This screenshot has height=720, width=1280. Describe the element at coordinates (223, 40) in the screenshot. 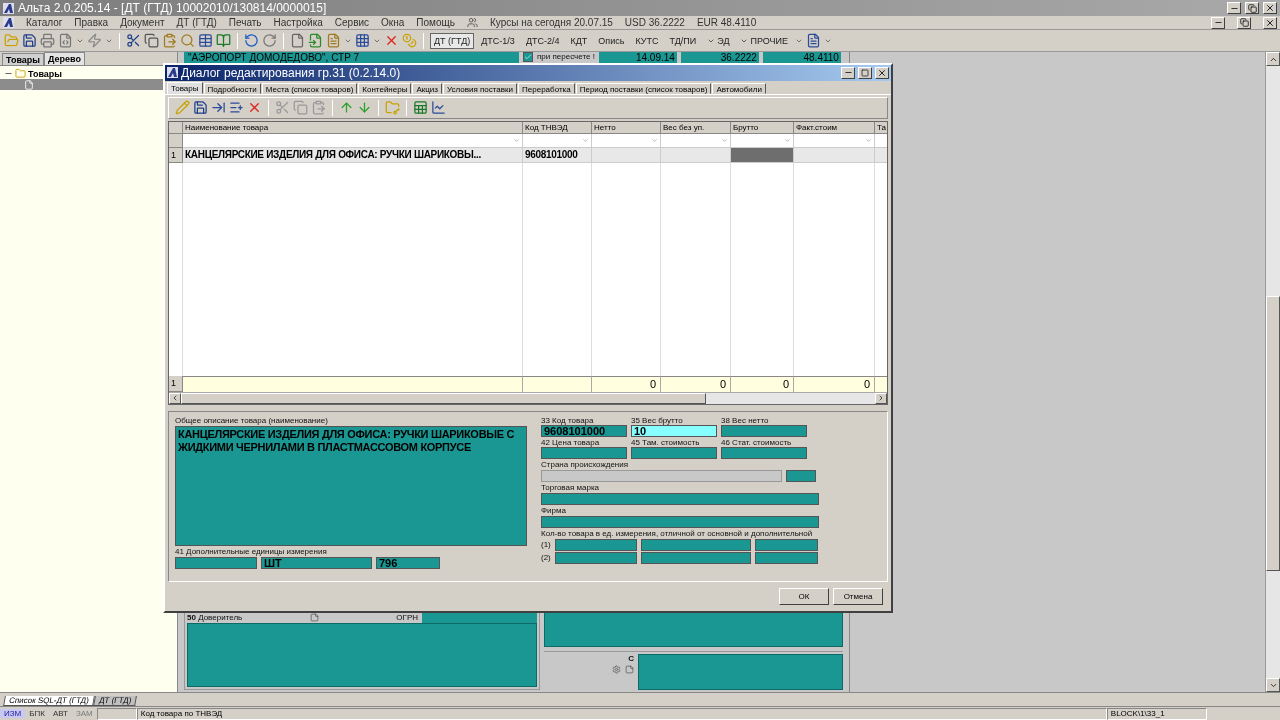

I see `book-icon` at that location.